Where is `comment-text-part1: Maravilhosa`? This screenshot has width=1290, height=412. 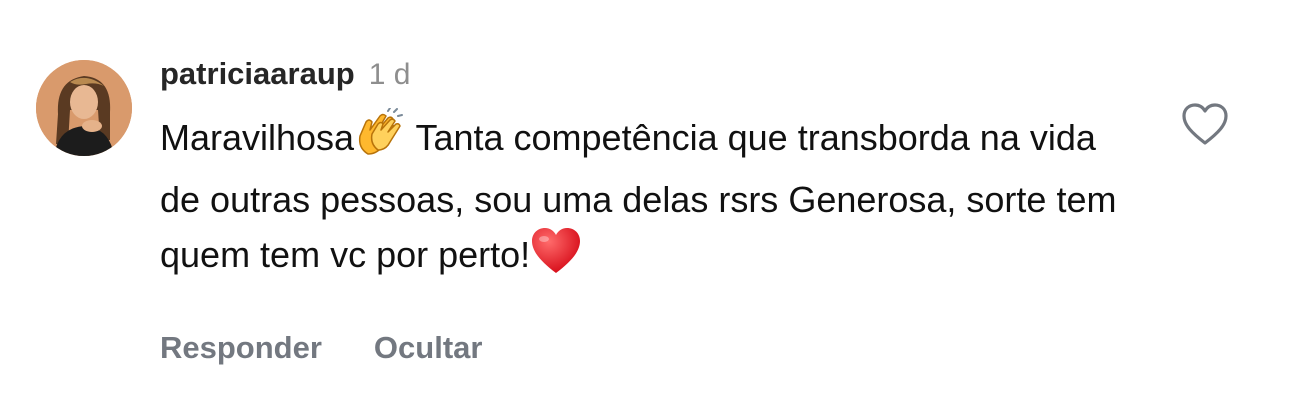 comment-text-part1: Maravilhosa is located at coordinates (257, 137).